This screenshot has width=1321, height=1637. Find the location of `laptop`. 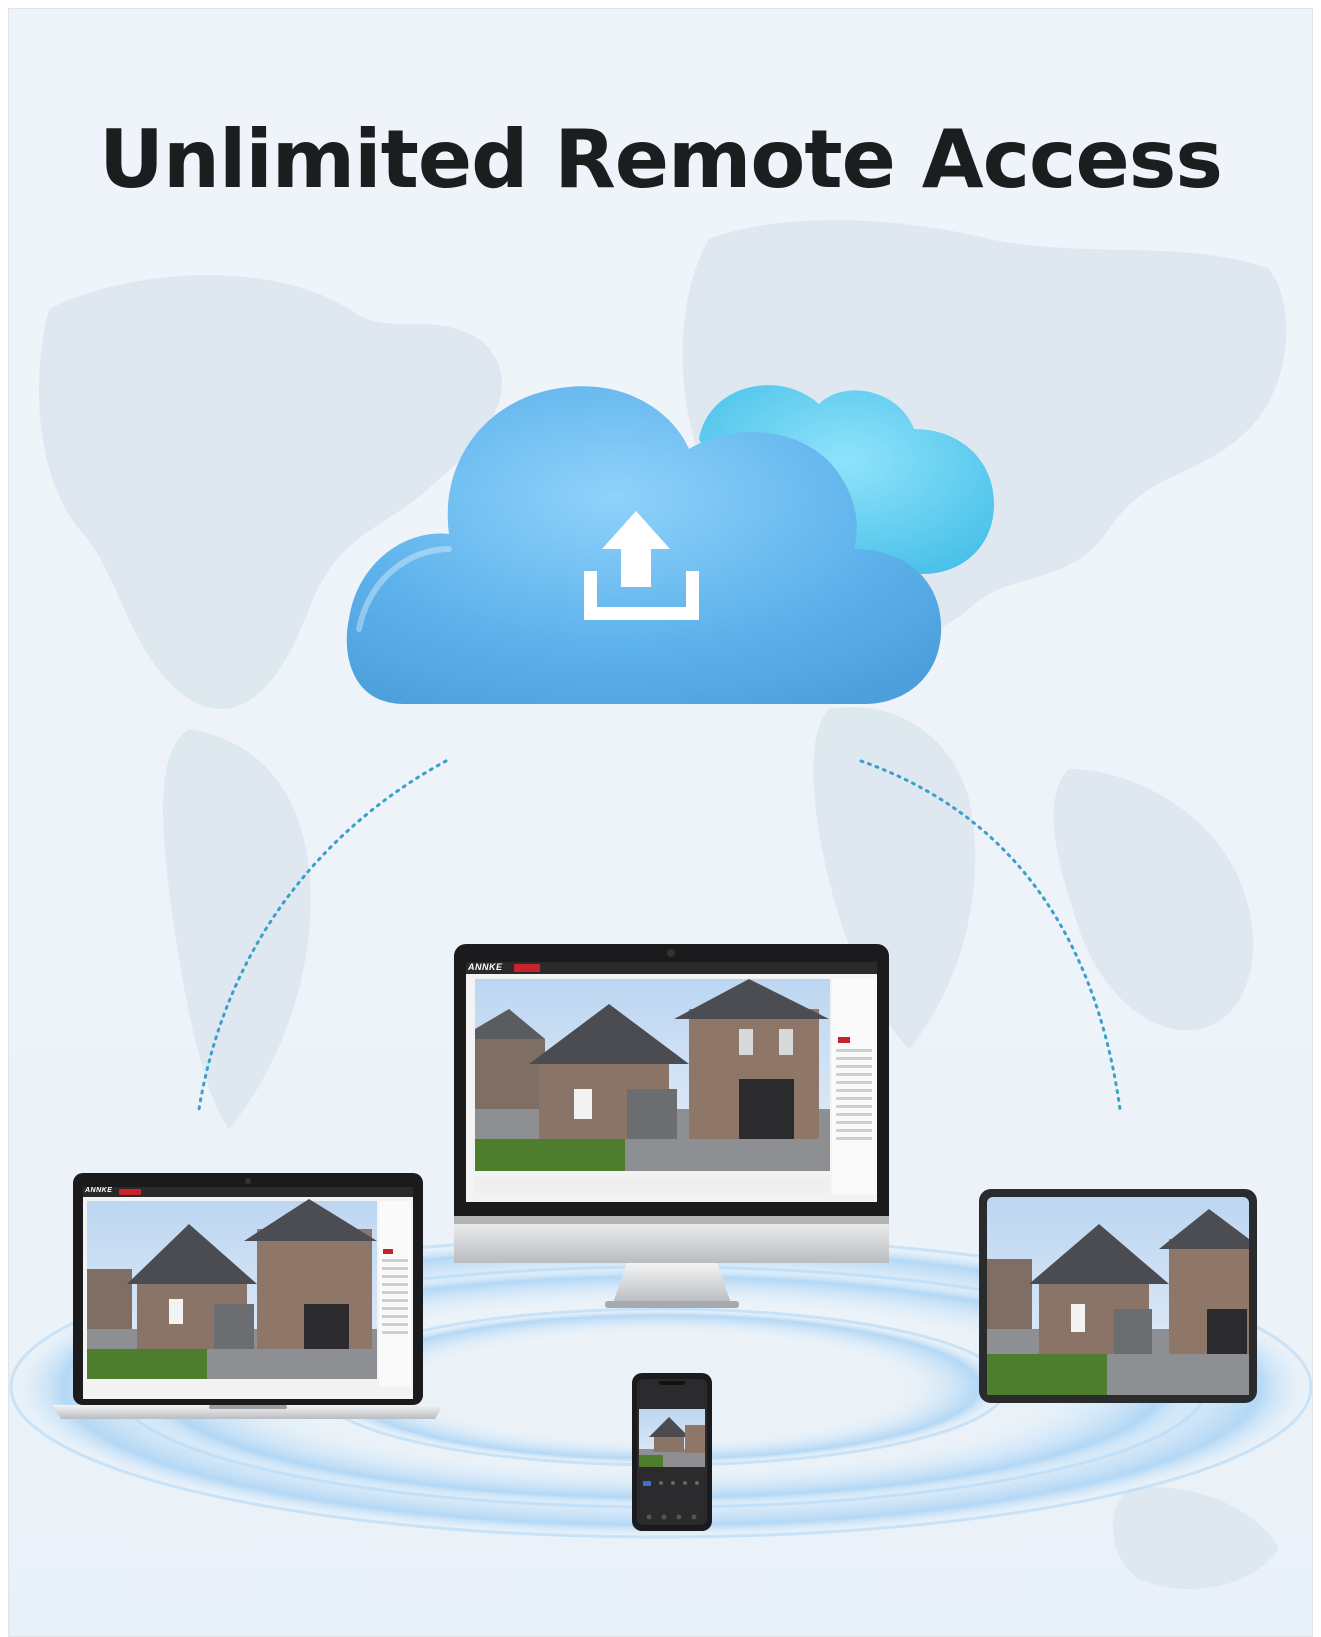

laptop is located at coordinates (248, 1296).